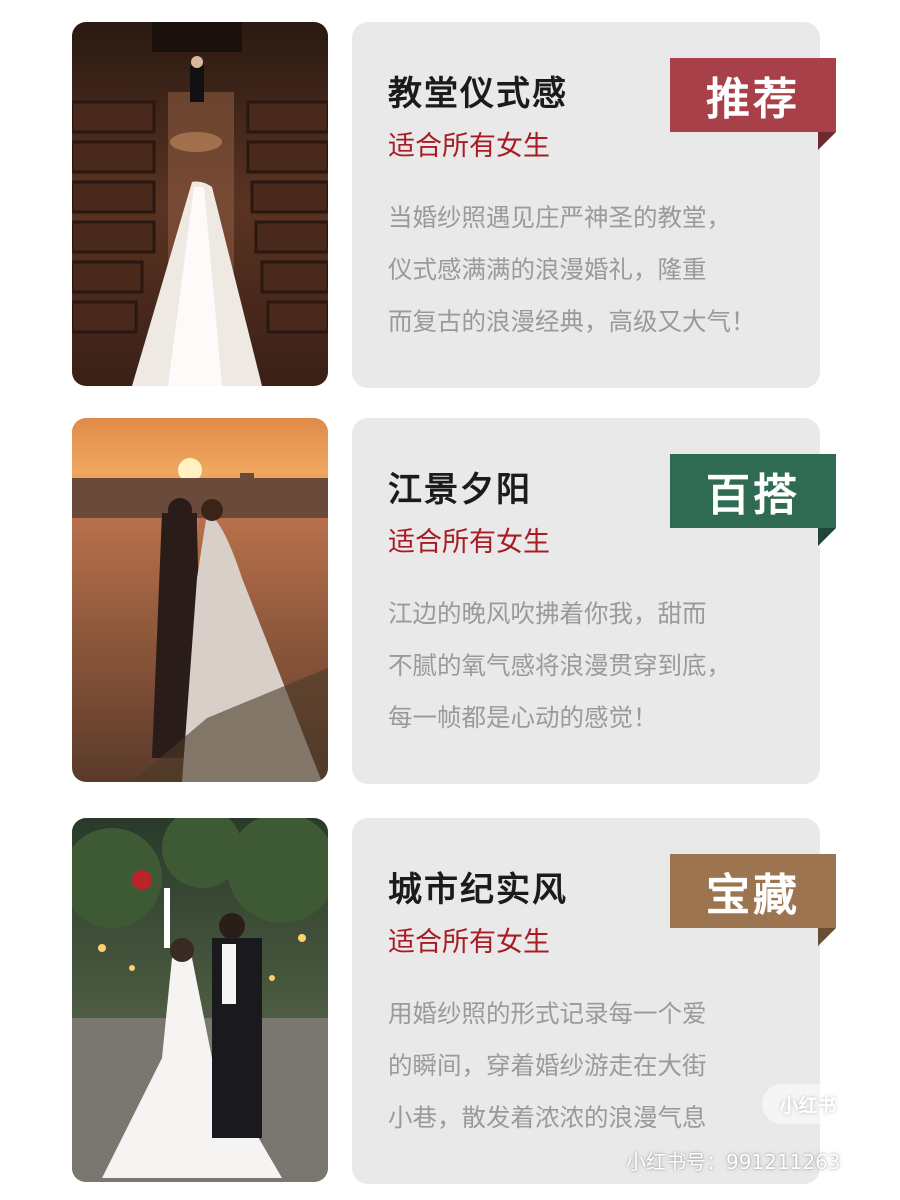 The width and height of the screenshot is (900, 1200). I want to click on tag-badge-recommend: 推荐, so click(753, 95).